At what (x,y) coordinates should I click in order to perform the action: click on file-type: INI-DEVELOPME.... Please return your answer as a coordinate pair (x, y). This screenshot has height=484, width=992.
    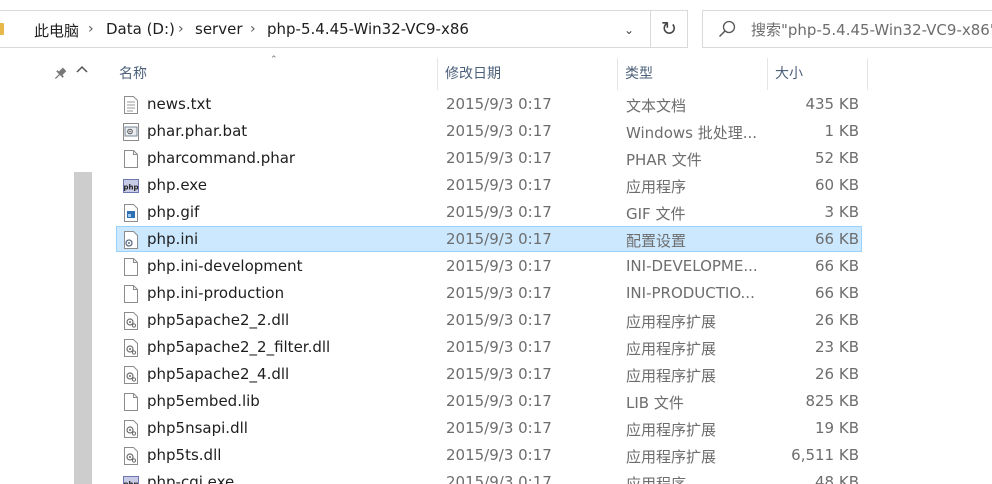
    Looking at the image, I should click on (692, 266).